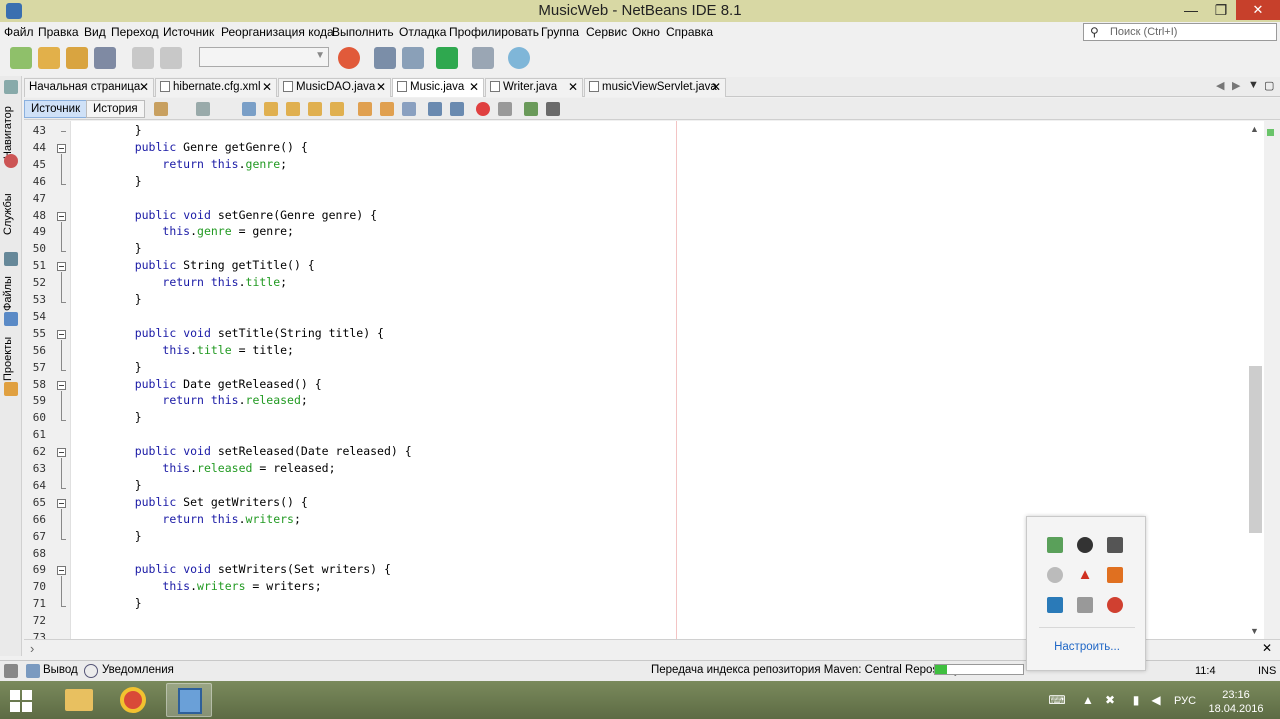 This screenshot has width=1280, height=719. What do you see at coordinates (1136, 700) in the screenshot?
I see `battery-icon: ▮` at bounding box center [1136, 700].